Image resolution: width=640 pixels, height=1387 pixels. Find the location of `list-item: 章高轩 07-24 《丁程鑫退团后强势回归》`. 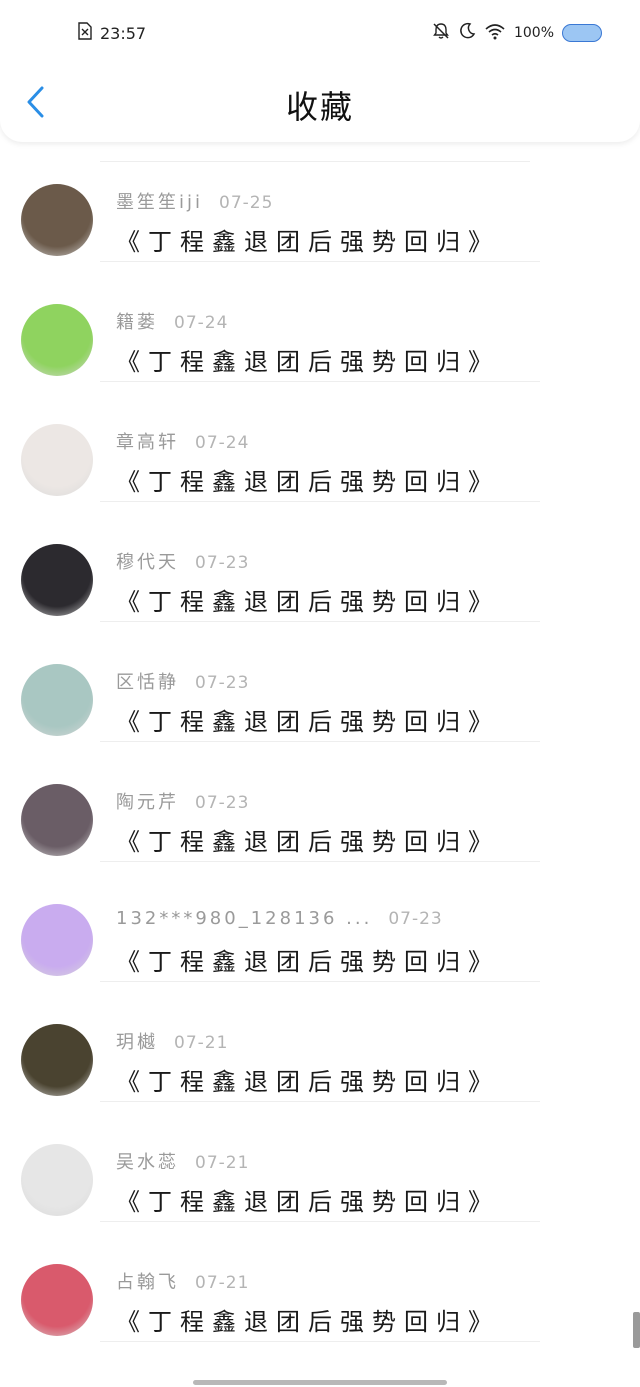

list-item: 章高轩 07-24 《丁程鑫退团后强势回归》 is located at coordinates (320, 442).